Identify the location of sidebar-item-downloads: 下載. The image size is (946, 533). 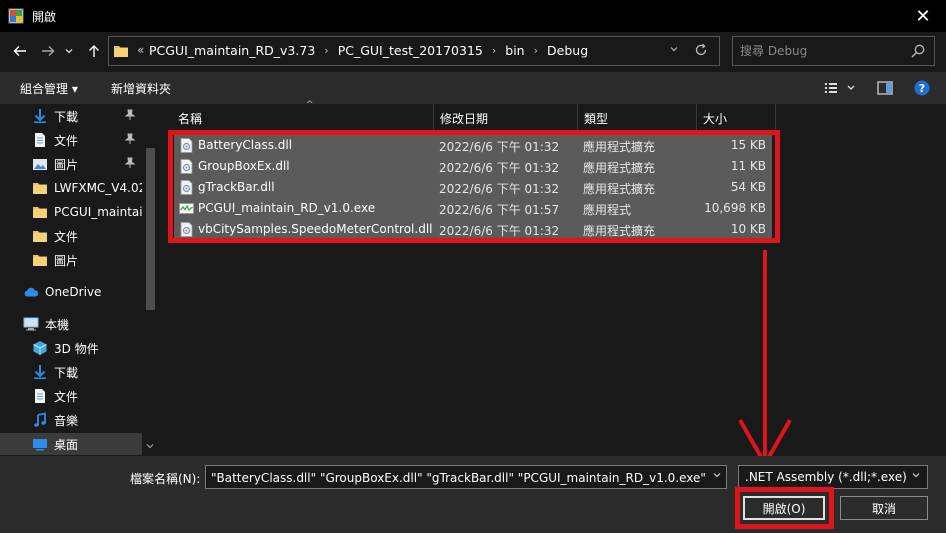
(71, 372).